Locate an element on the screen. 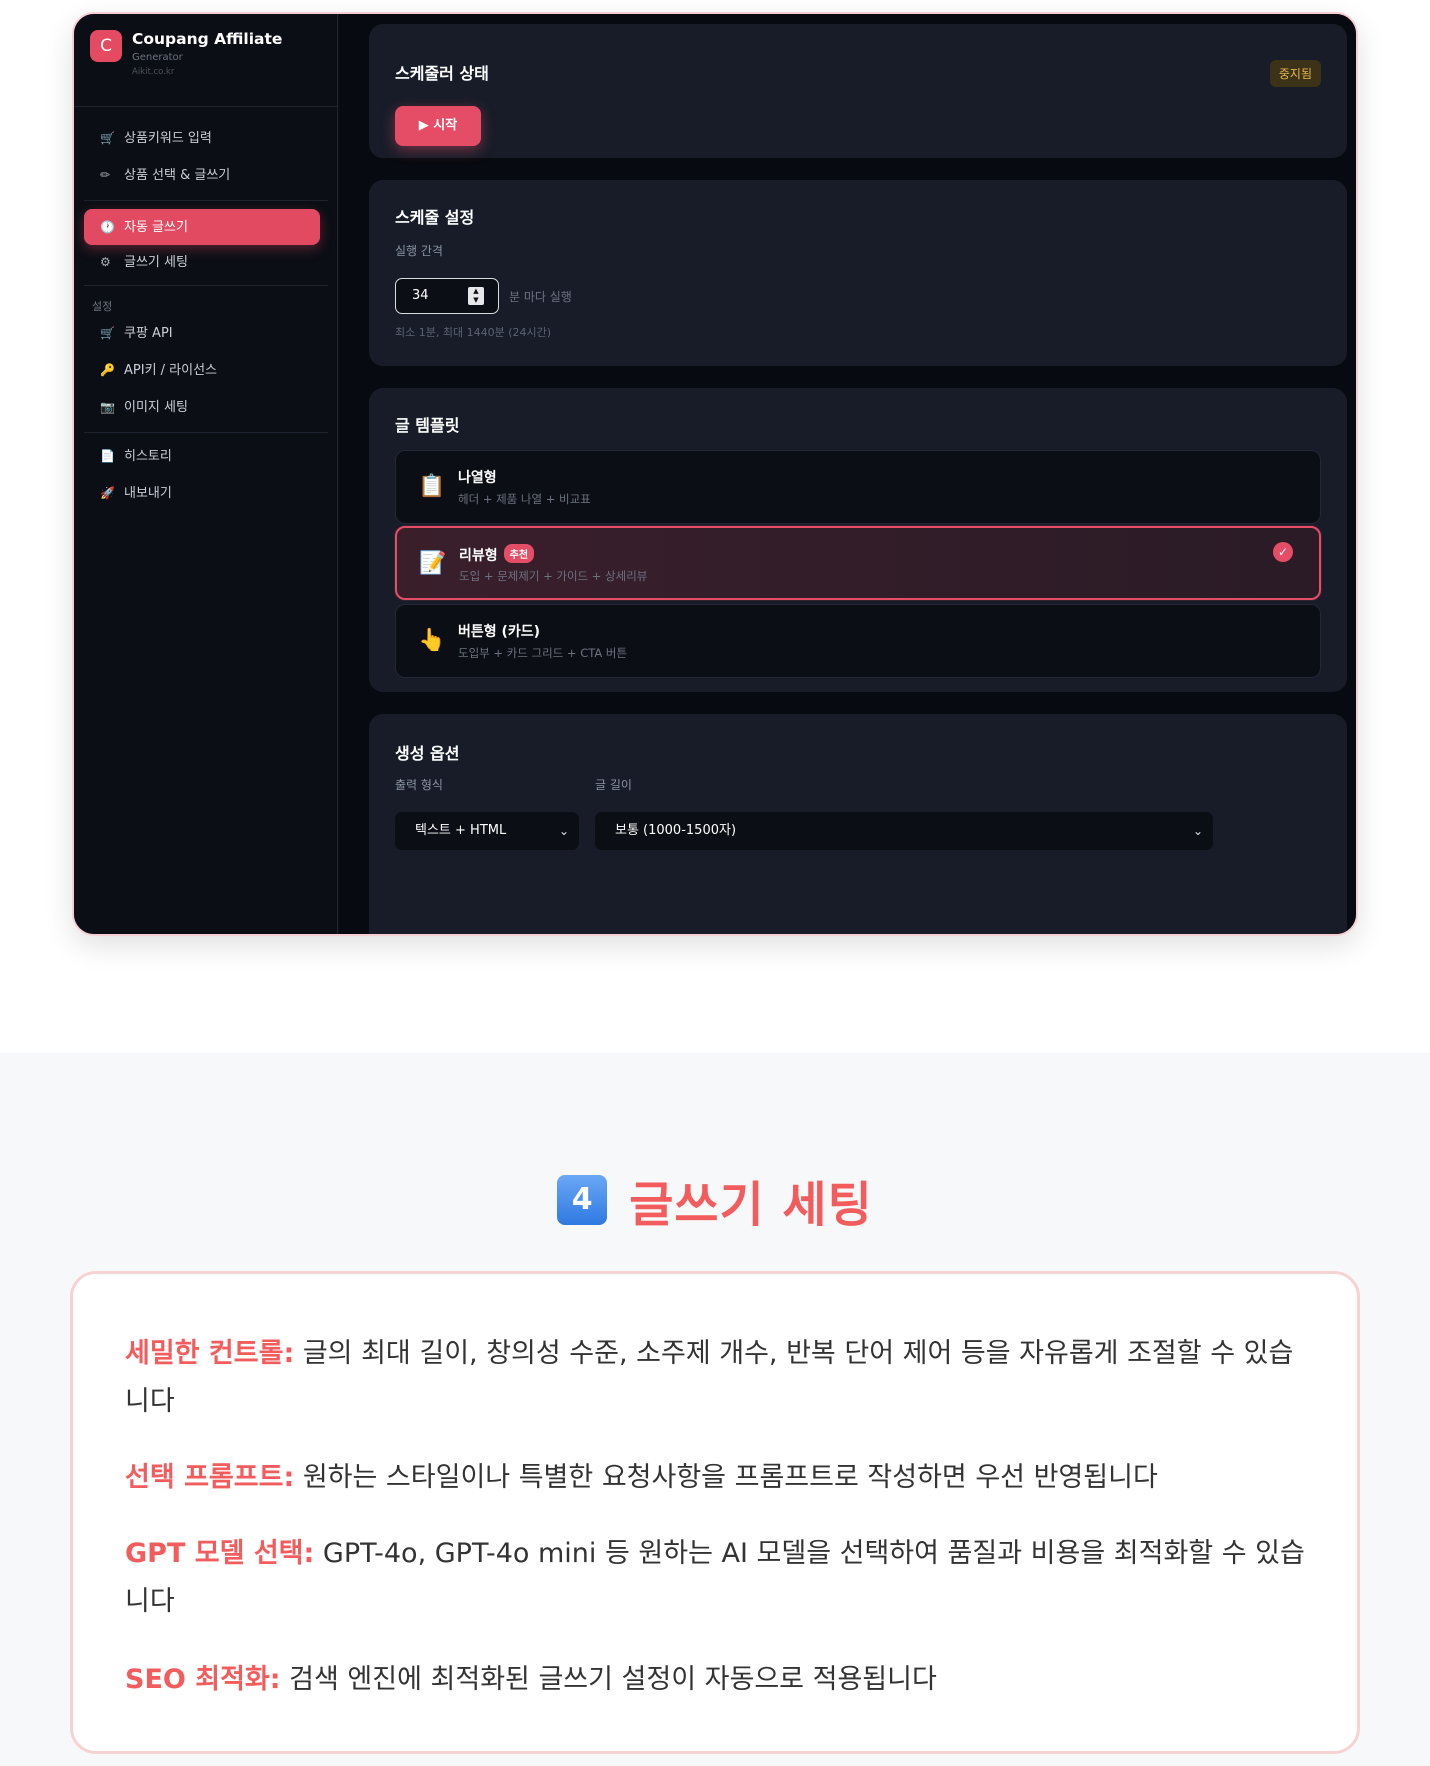  brand-url: Aikit.co.kr is located at coordinates (153, 72).